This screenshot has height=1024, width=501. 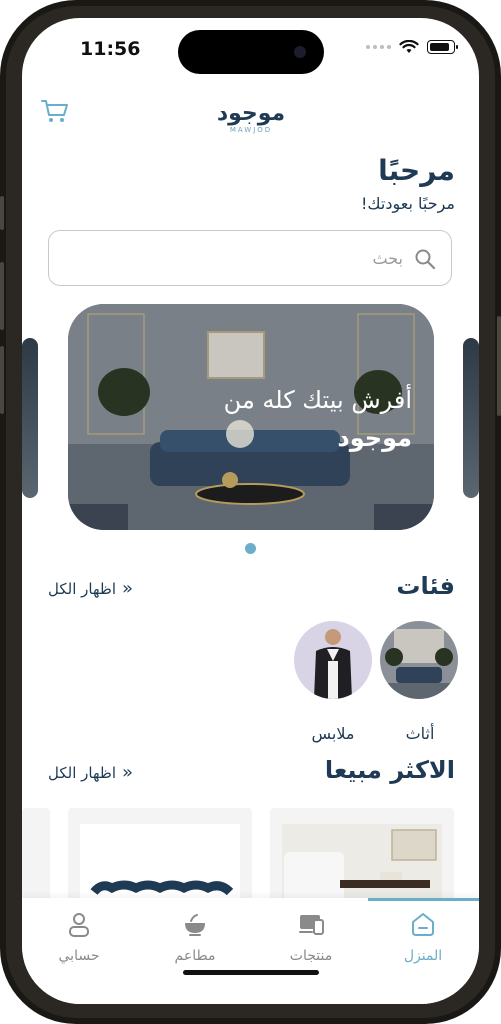 I want to click on active-tab-indicator, so click(x=423, y=899).